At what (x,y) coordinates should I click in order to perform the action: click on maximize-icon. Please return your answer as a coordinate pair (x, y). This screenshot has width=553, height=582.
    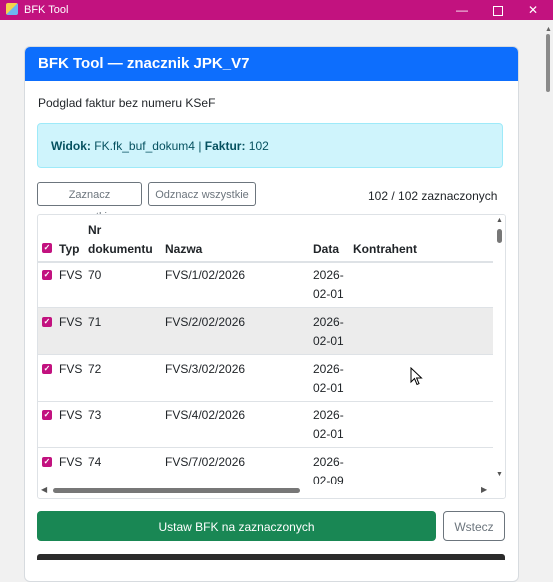
    Looking at the image, I should click on (498, 10).